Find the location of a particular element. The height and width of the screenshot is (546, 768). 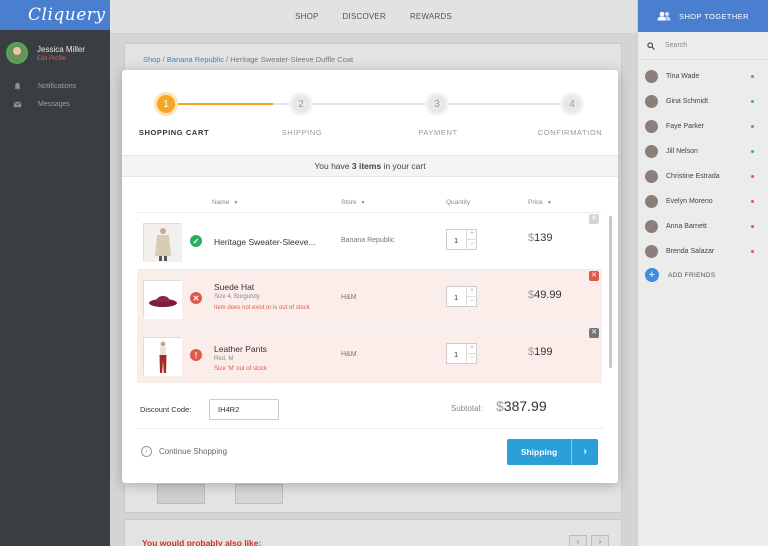

step-2-circle: 2 is located at coordinates (301, 104).